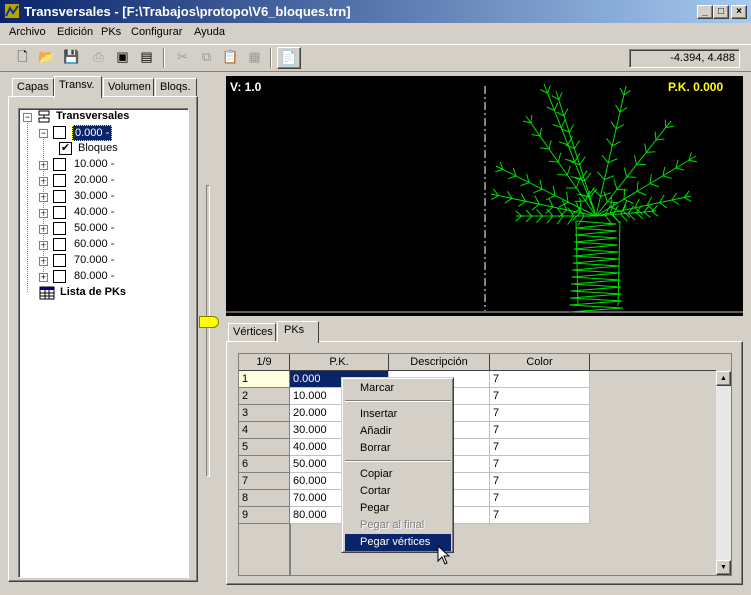  What do you see at coordinates (439, 362) in the screenshot?
I see `column-header-descripcion: Descripción` at bounding box center [439, 362].